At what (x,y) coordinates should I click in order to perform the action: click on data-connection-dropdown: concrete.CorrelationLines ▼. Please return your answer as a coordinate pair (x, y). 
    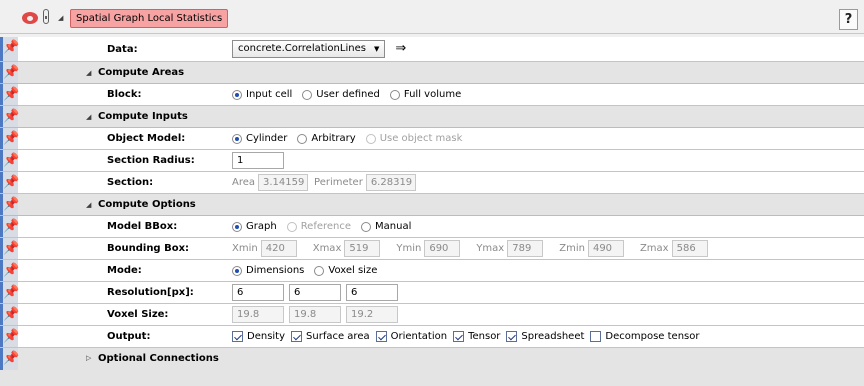
    Looking at the image, I should click on (309, 48).